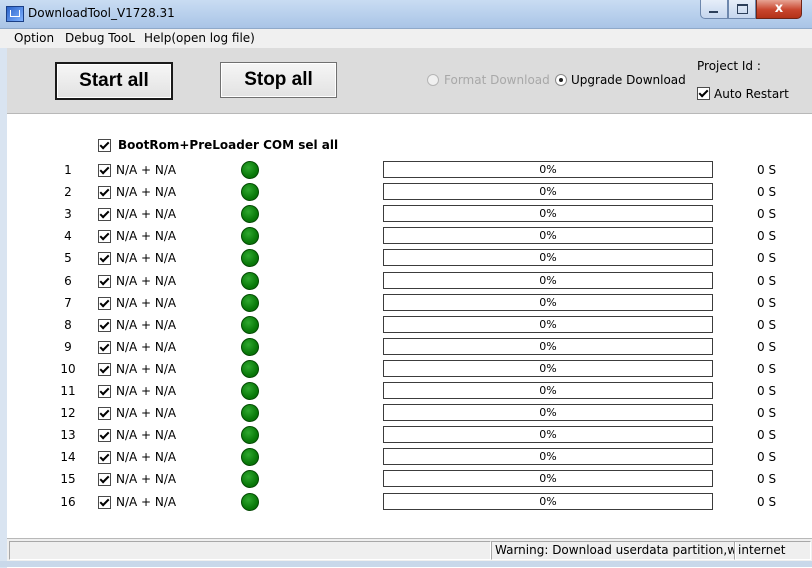  Describe the element at coordinates (278, 80) in the screenshot. I see `stop-all-button: Stop all` at that location.